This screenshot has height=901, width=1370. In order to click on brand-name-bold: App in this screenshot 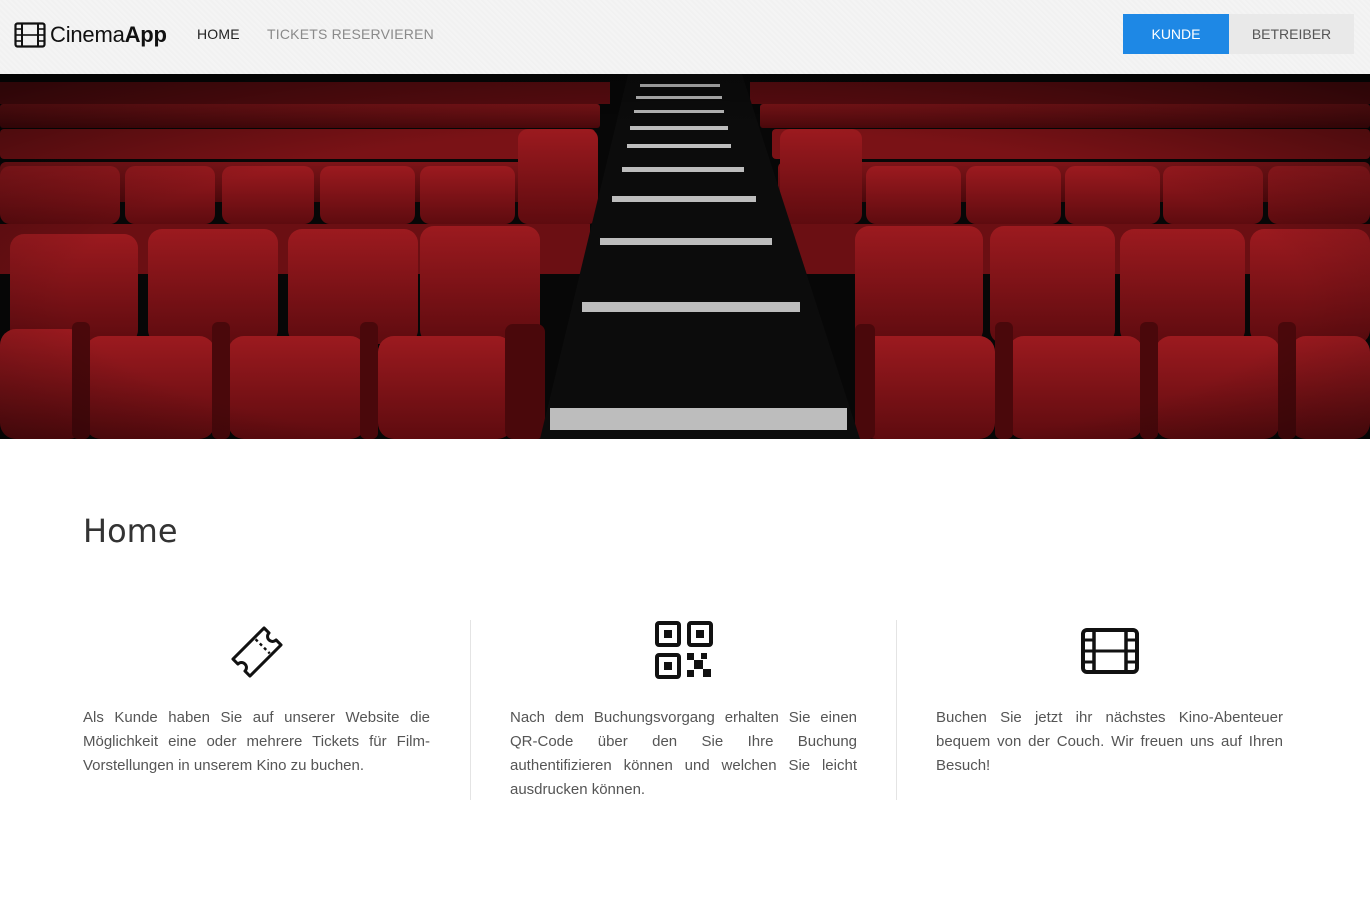, I will do `click(145, 34)`.